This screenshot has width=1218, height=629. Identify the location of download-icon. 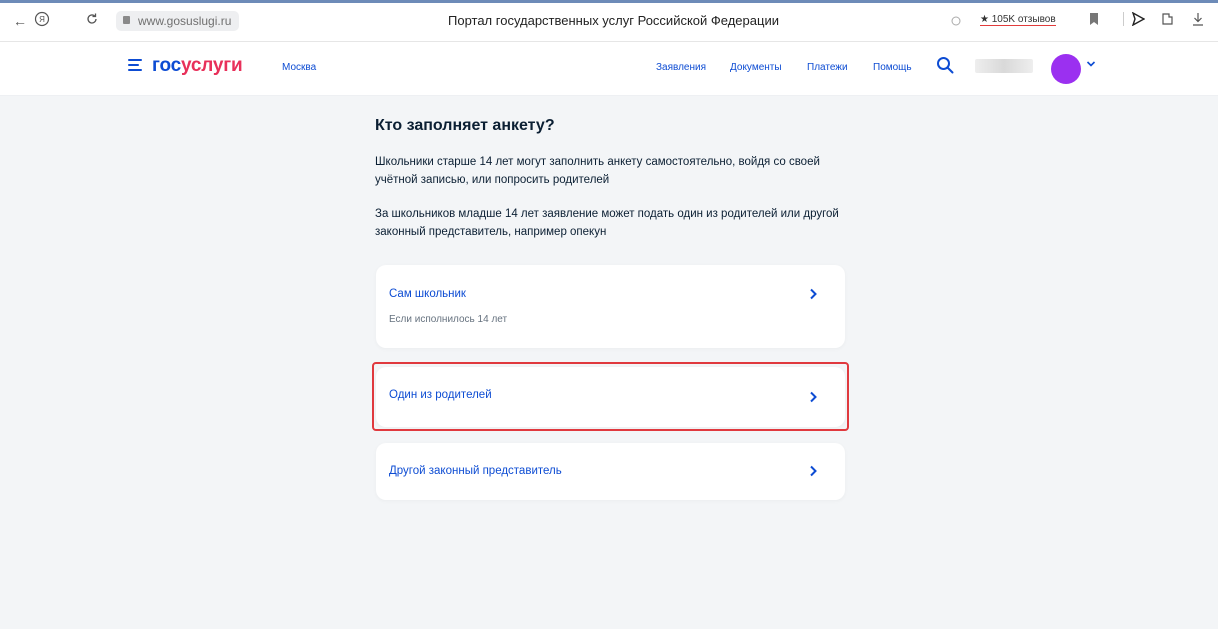
(1198, 21).